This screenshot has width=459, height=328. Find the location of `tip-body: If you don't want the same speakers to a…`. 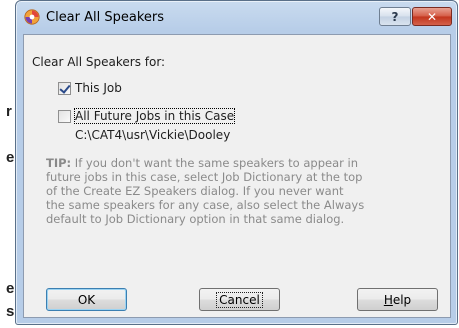

tip-body: If you don't want the same speakers to a… is located at coordinates (205, 191).